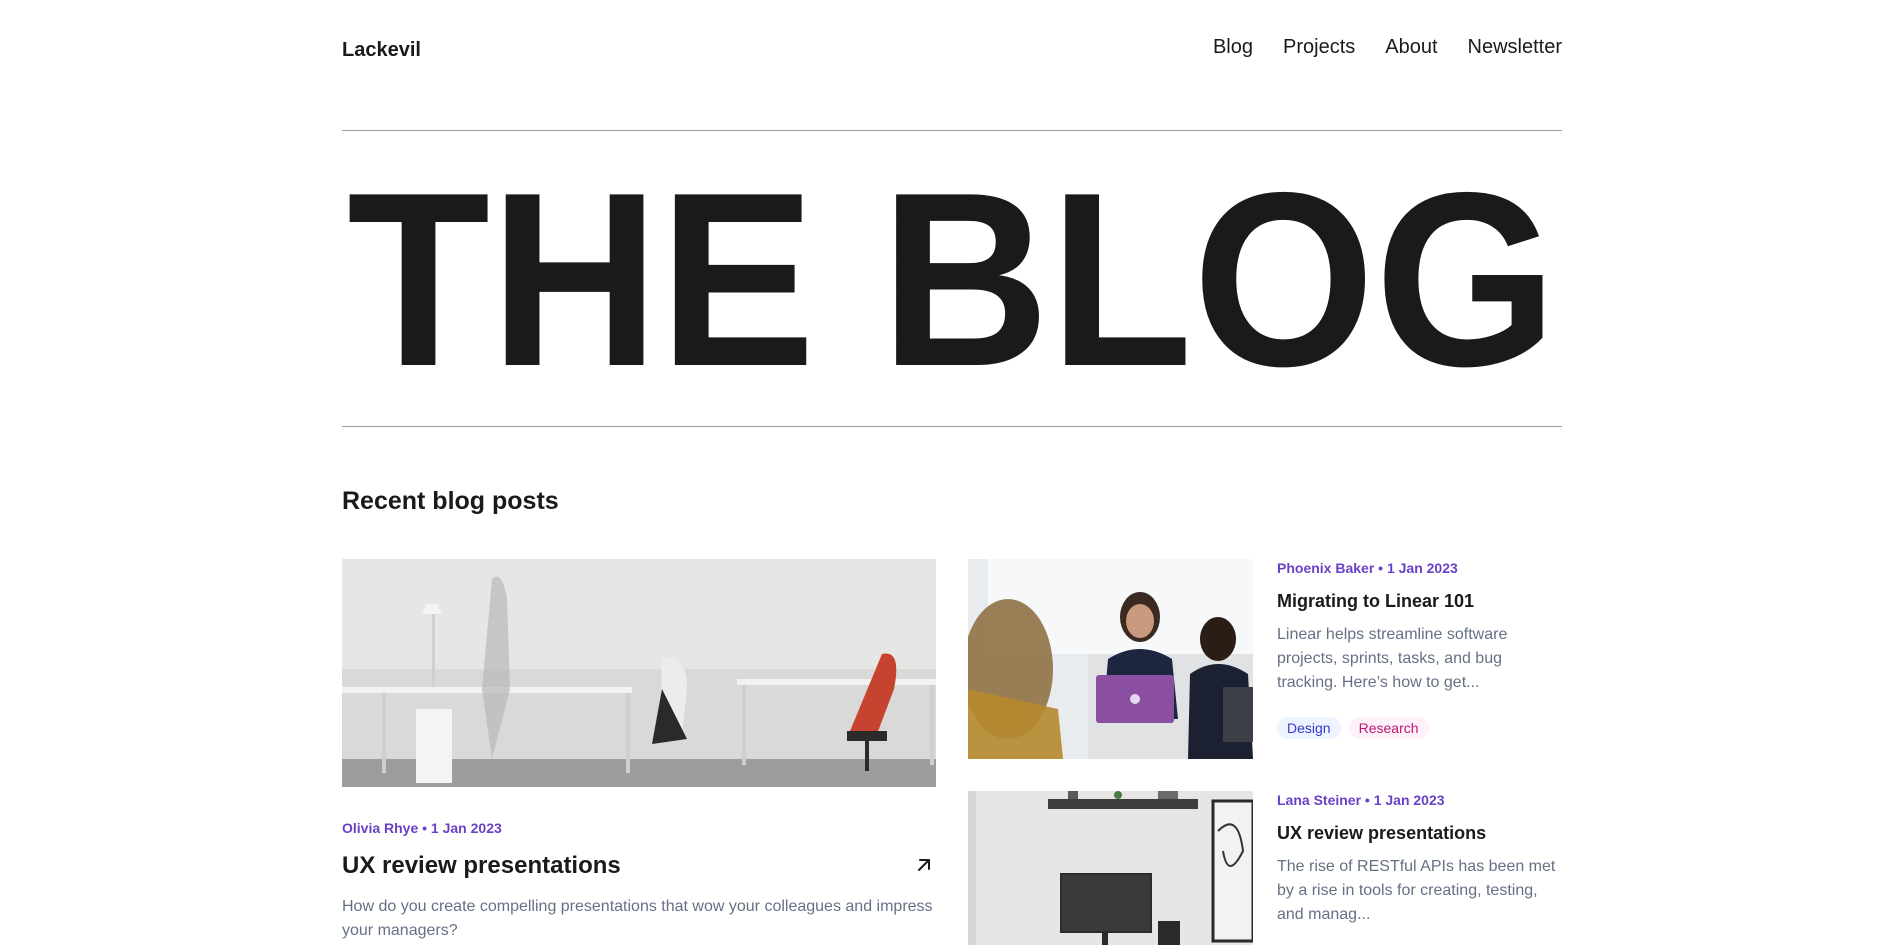 Image resolution: width=1904 pixels, height=945 pixels. What do you see at coordinates (1381, 833) in the screenshot?
I see `post-title: UX review presentations` at bounding box center [1381, 833].